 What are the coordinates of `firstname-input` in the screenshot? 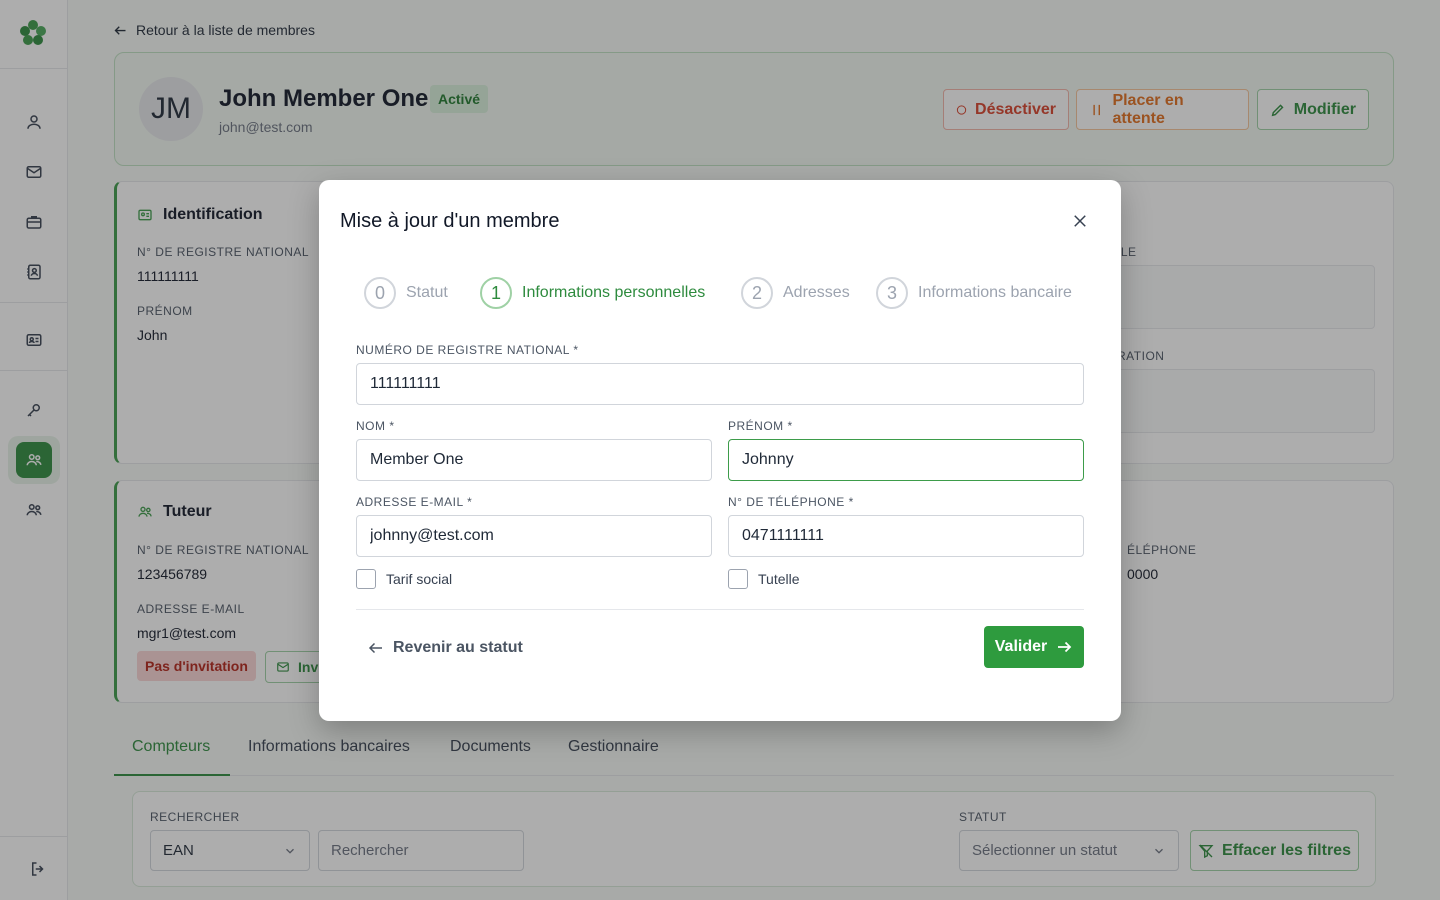 It's located at (906, 460).